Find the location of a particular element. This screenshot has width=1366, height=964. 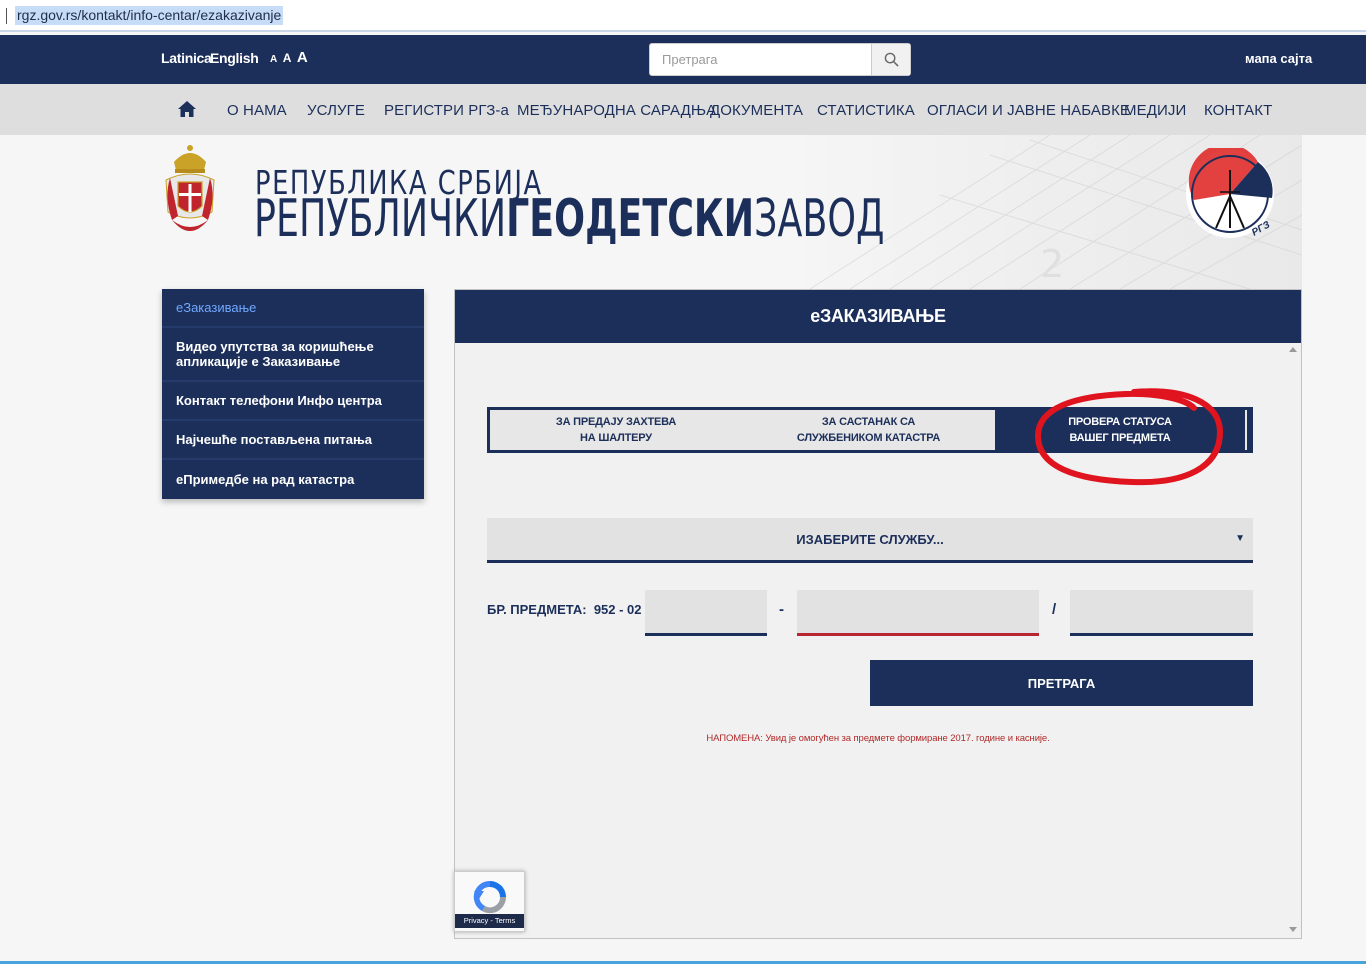

nav-item-statistics: СТАТИСТИКА is located at coordinates (866, 110).